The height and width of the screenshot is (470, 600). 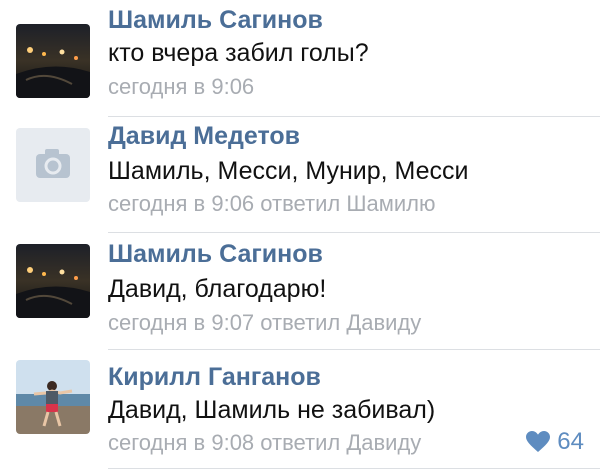 What do you see at coordinates (204, 136) in the screenshot?
I see `comment-author: Давид Медетов` at bounding box center [204, 136].